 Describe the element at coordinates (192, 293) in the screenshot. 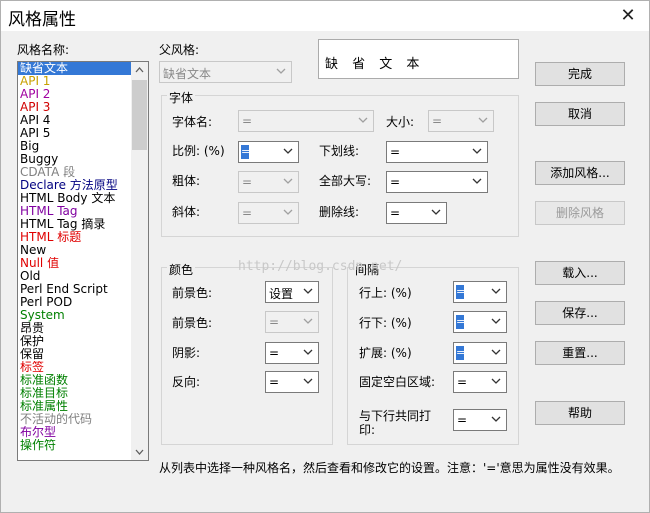

I see `foreground-label: 前景色:` at that location.